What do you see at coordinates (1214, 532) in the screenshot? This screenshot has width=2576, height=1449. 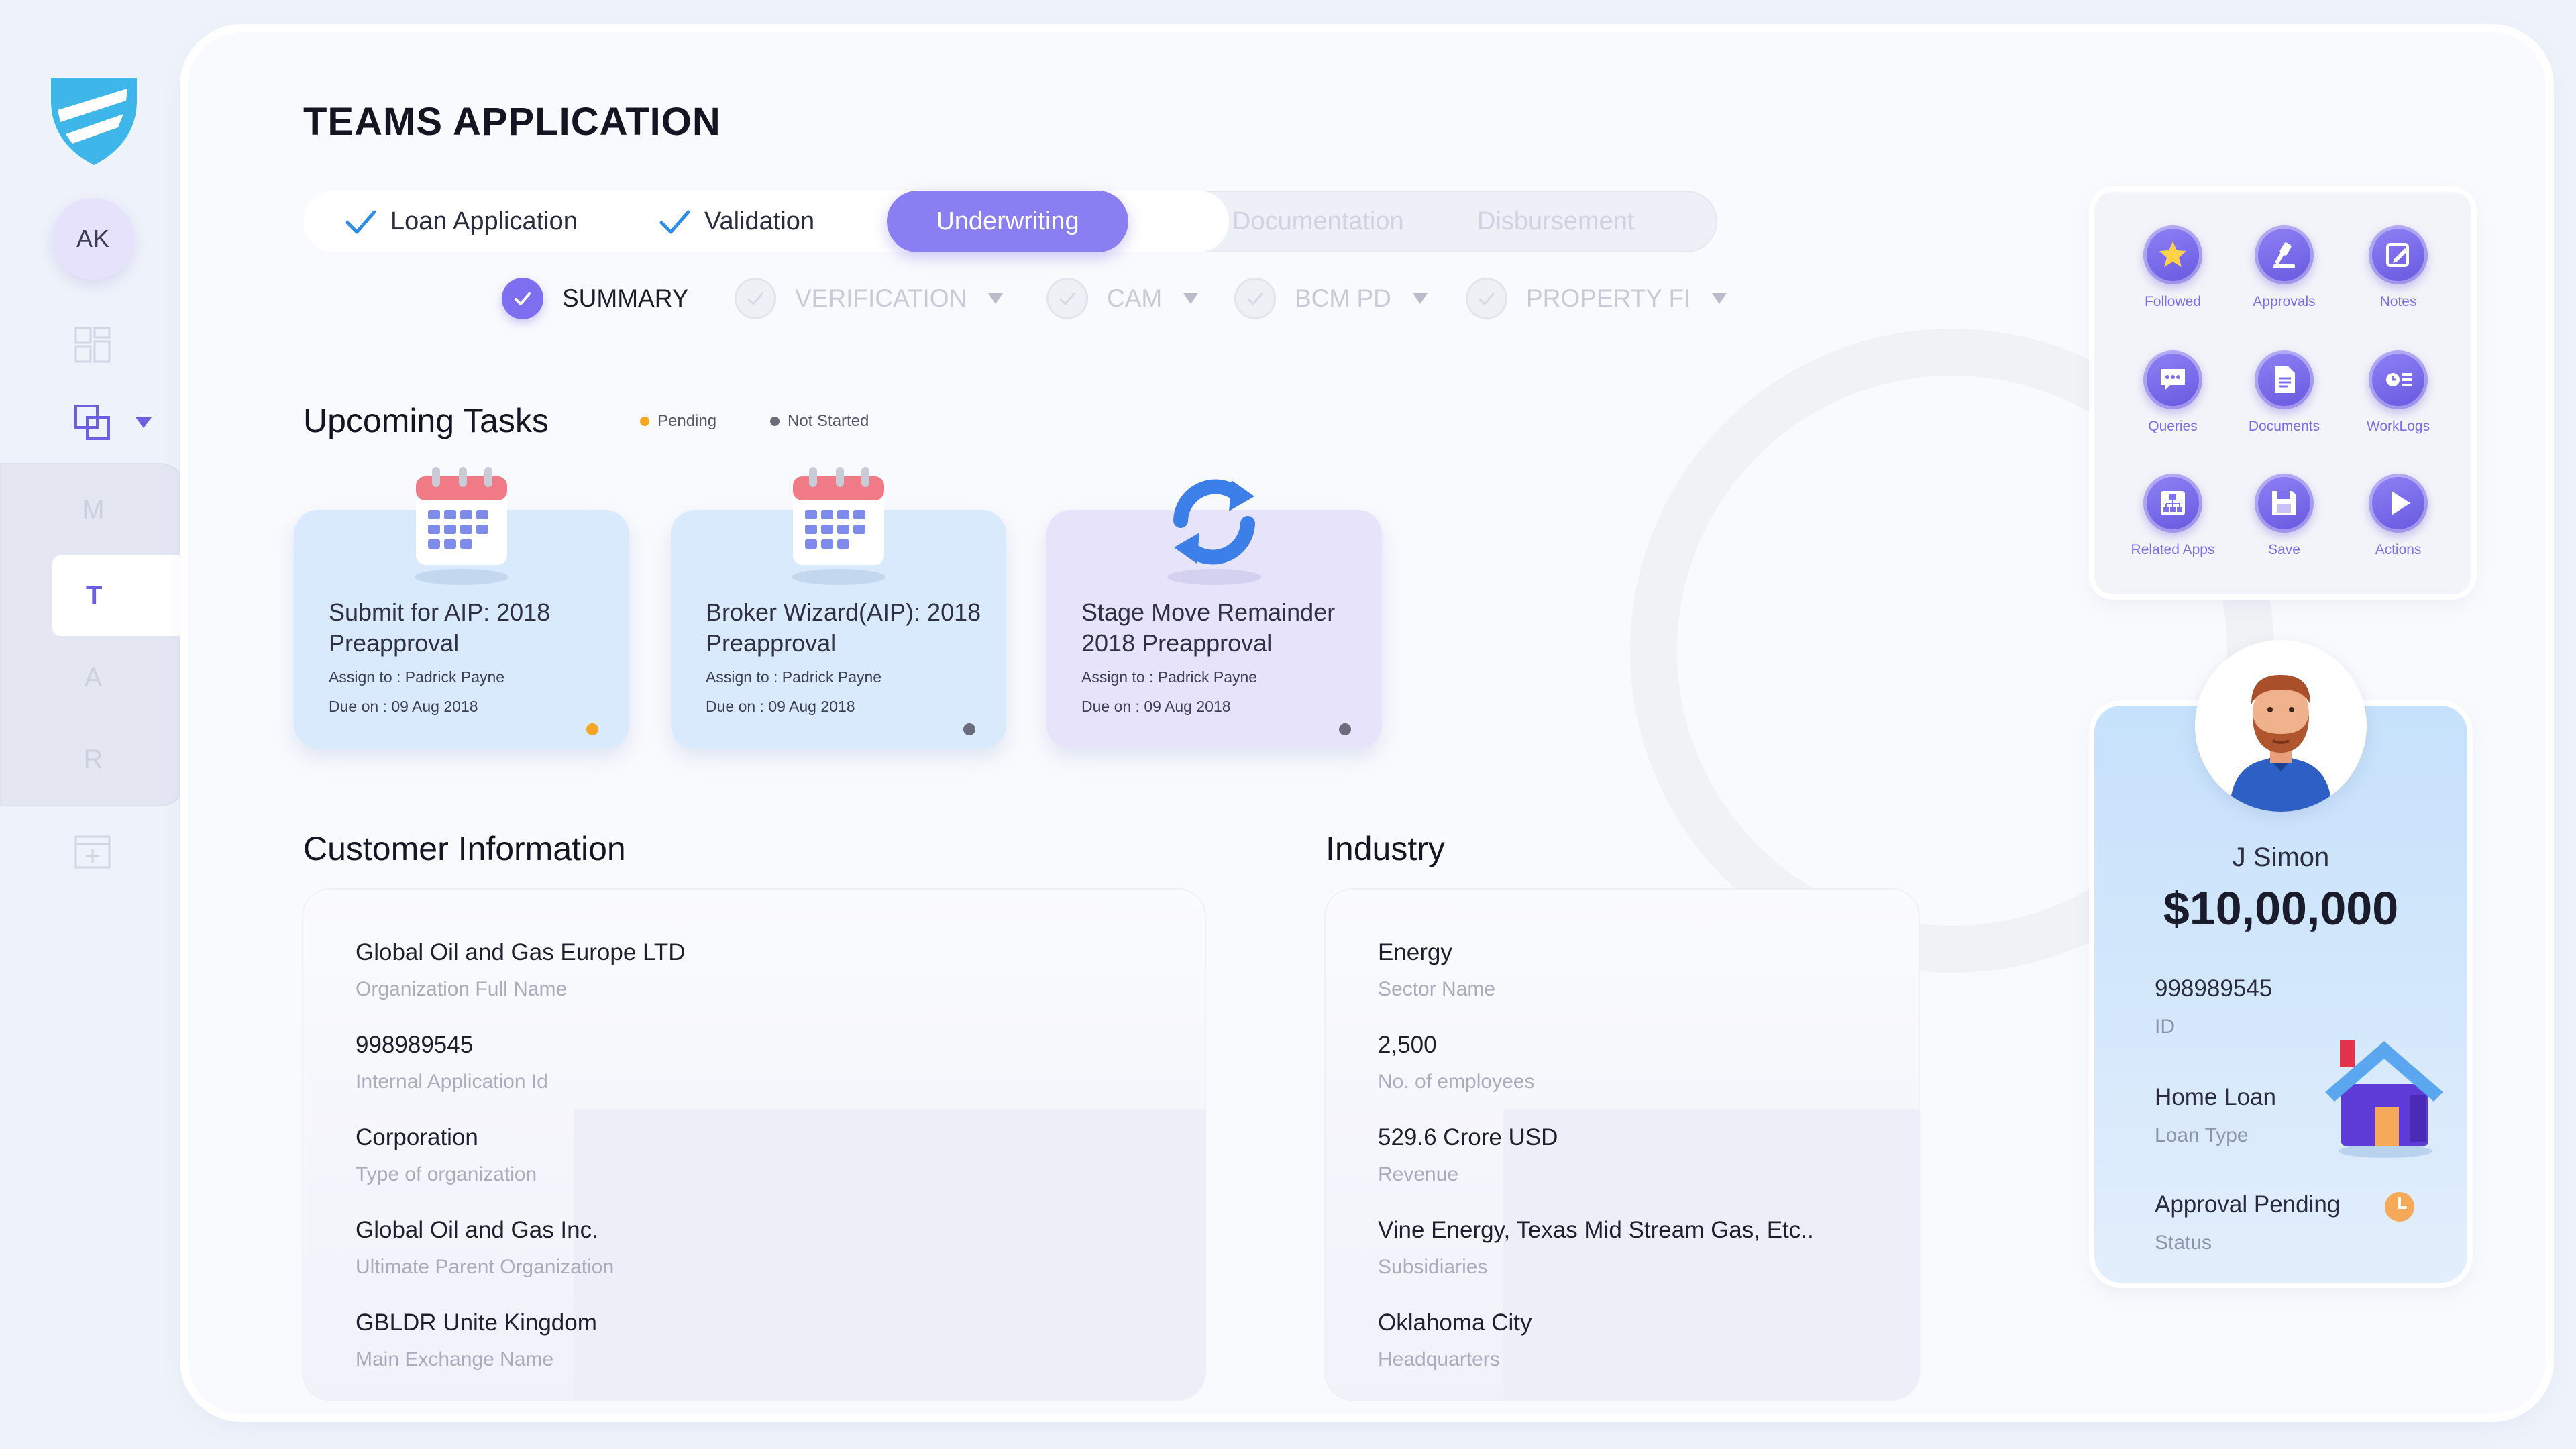 I see `refresh-icon` at bounding box center [1214, 532].